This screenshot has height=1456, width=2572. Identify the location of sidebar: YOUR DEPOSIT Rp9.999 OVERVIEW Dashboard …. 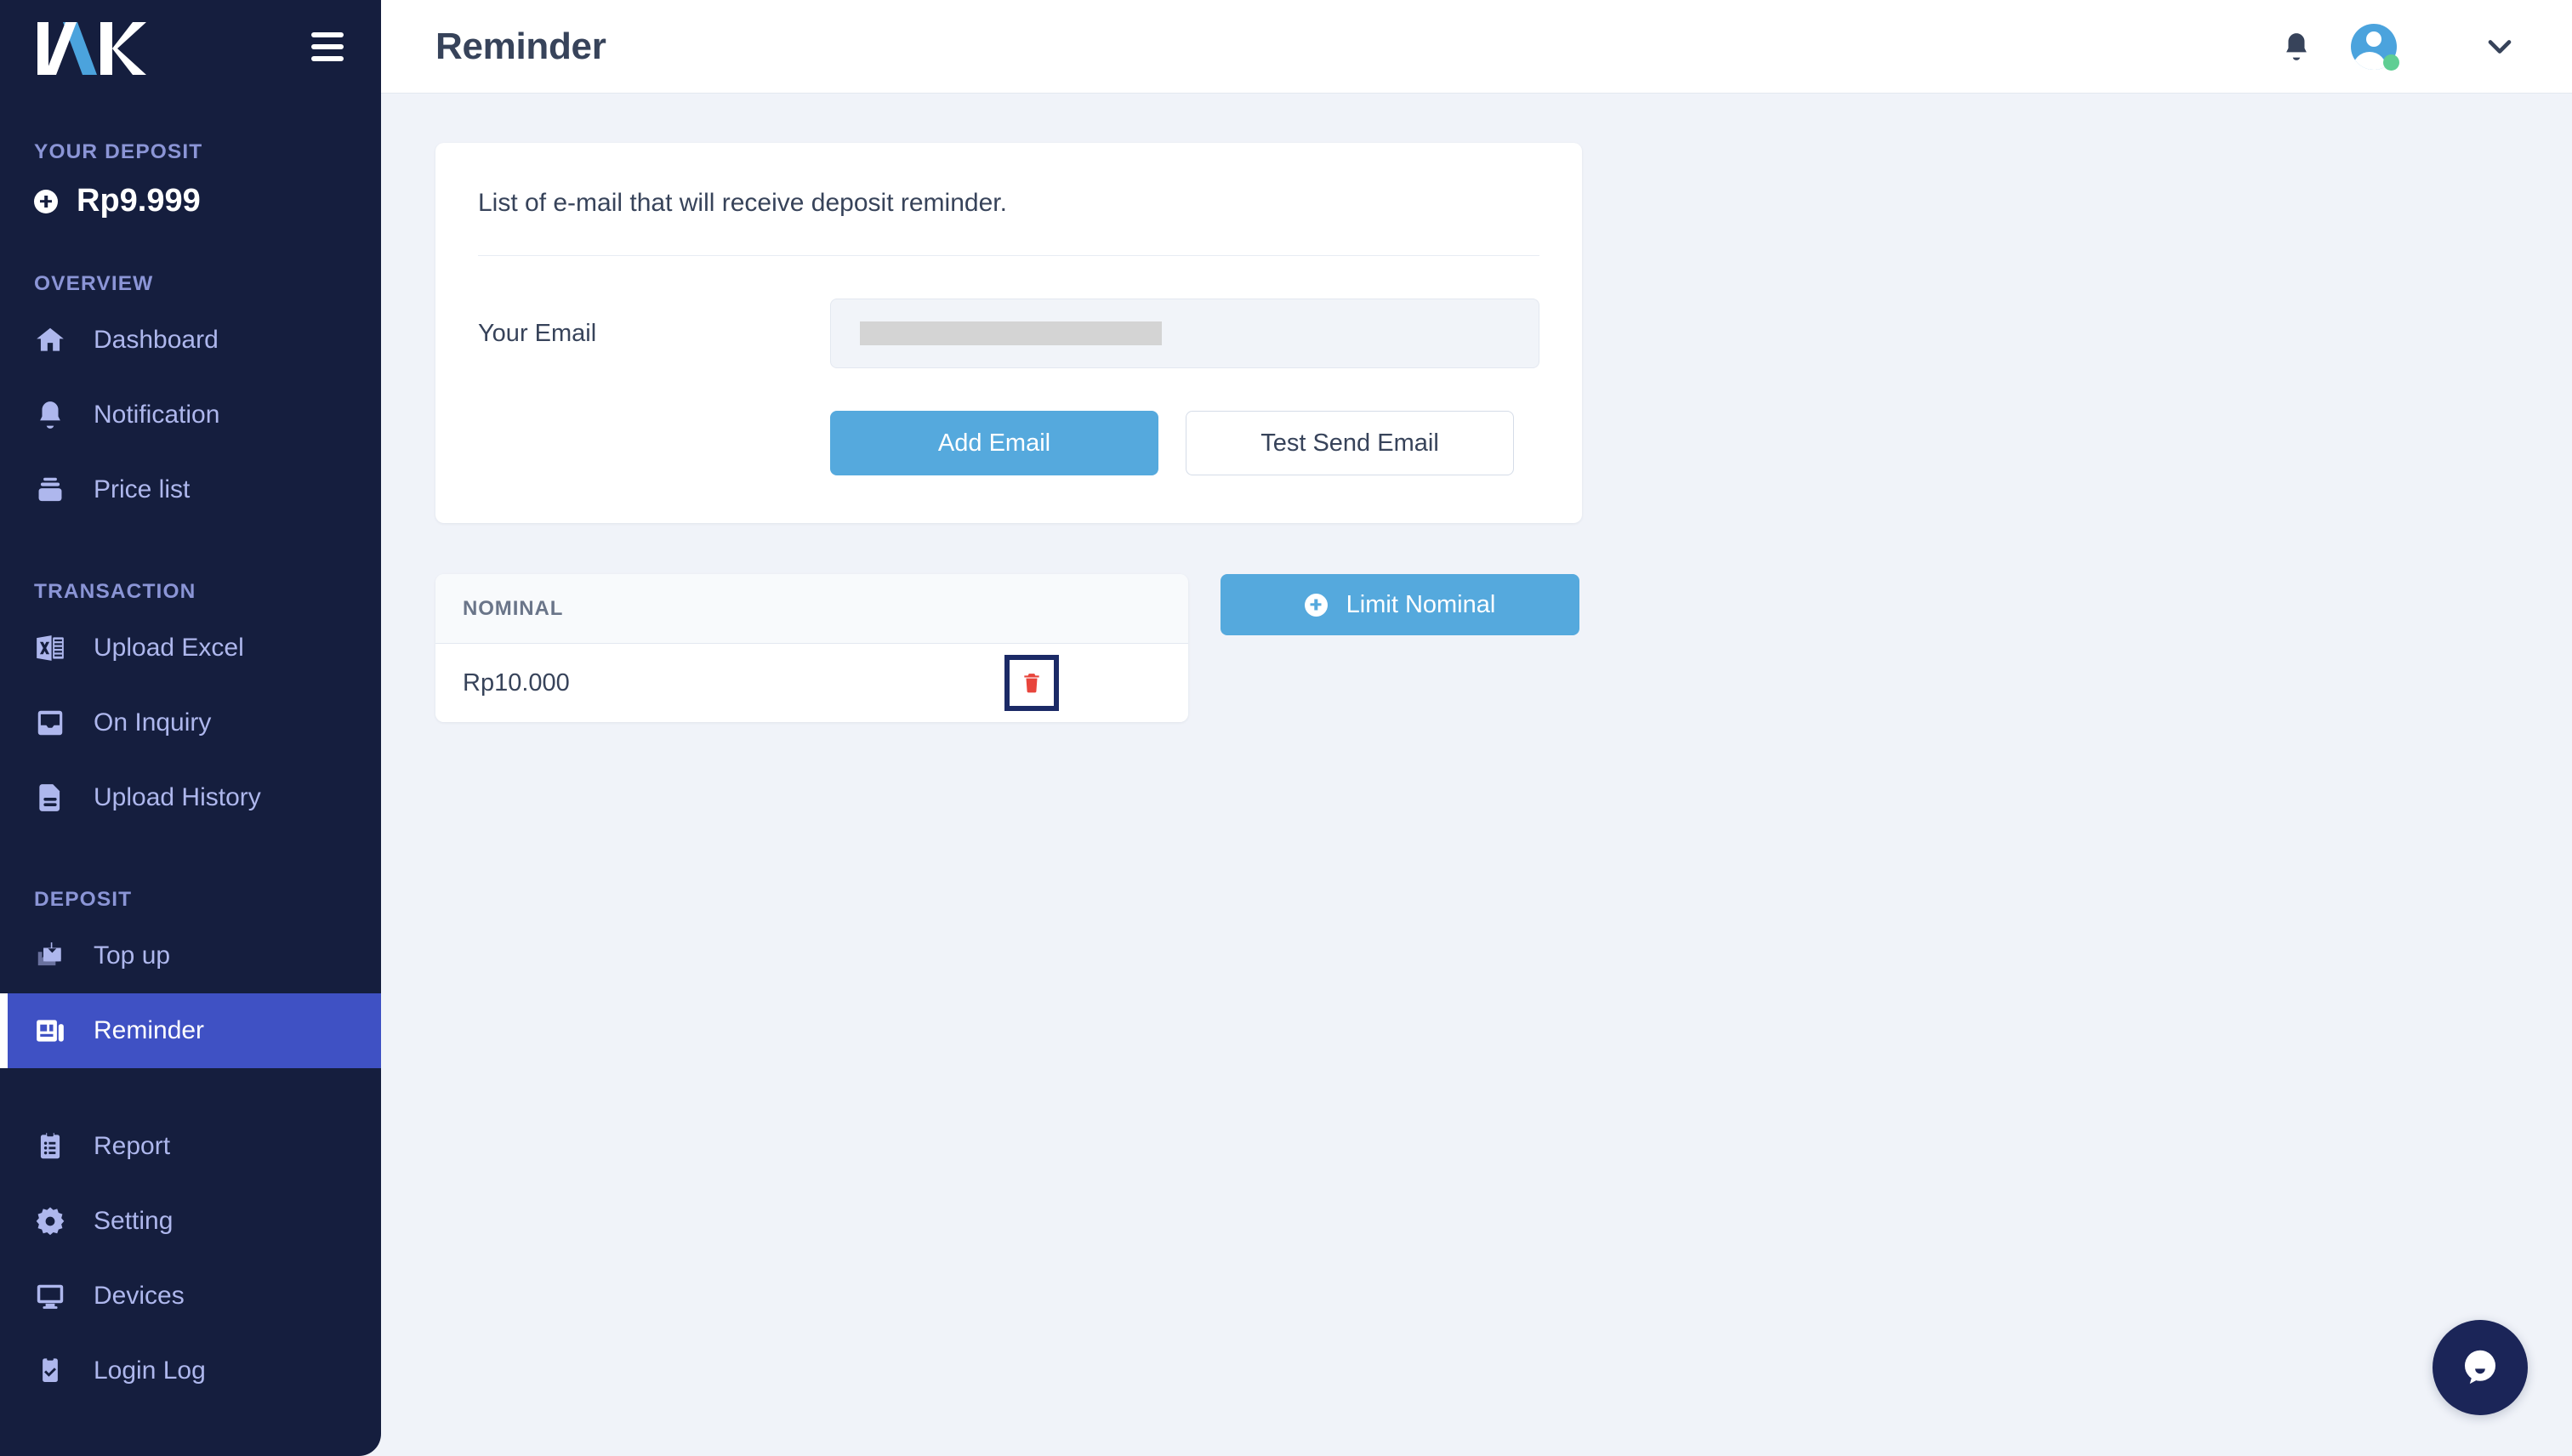
(191, 728).